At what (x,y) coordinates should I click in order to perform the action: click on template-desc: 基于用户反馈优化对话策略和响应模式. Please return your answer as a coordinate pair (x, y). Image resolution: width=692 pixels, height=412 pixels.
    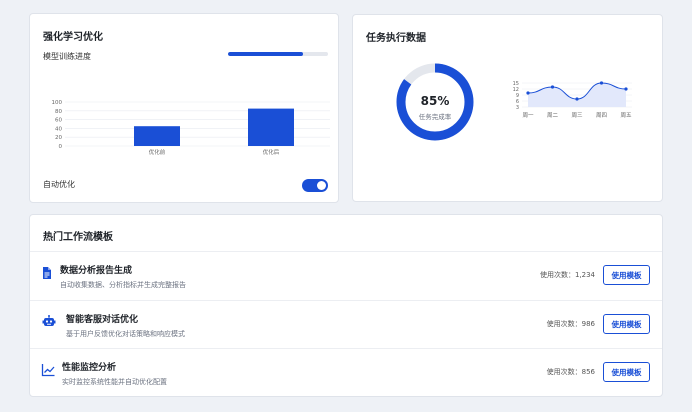
    Looking at the image, I should click on (125, 334).